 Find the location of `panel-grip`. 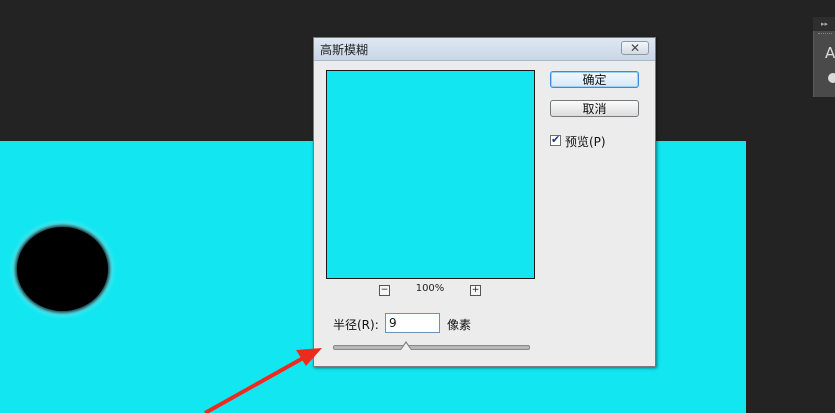

panel-grip is located at coordinates (825, 34).